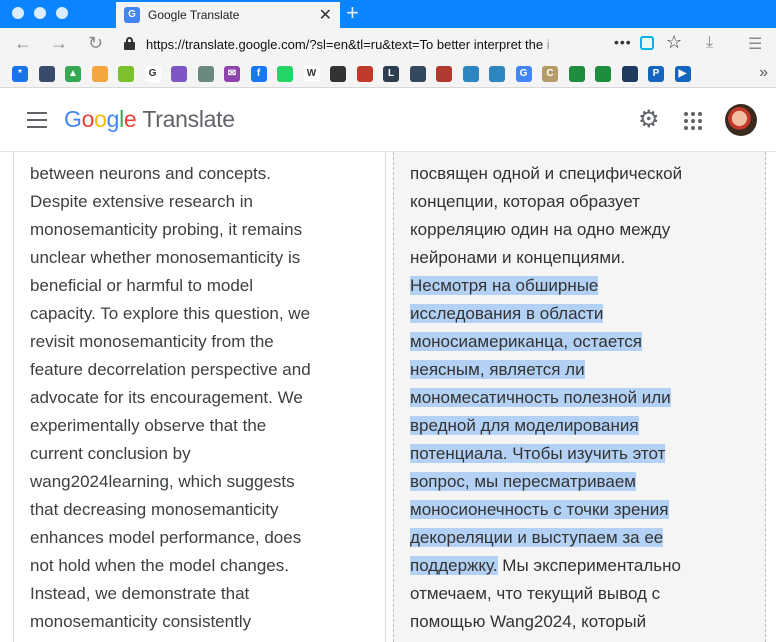 This screenshot has width=776, height=642. I want to click on flag2-bookmark-icon, so click(603, 74).